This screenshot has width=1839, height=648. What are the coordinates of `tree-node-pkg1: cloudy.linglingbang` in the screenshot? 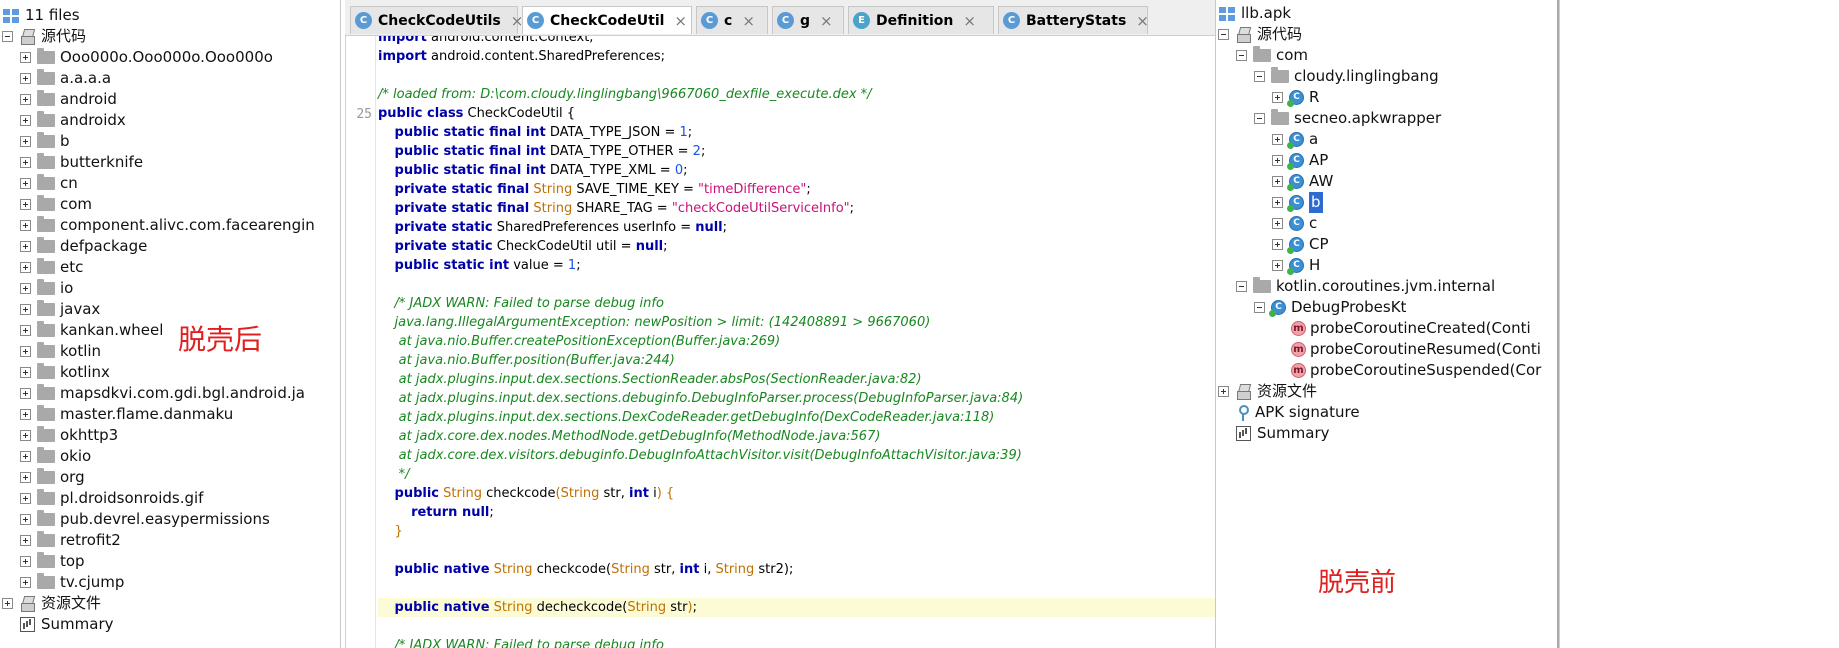 It's located at (1346, 76).